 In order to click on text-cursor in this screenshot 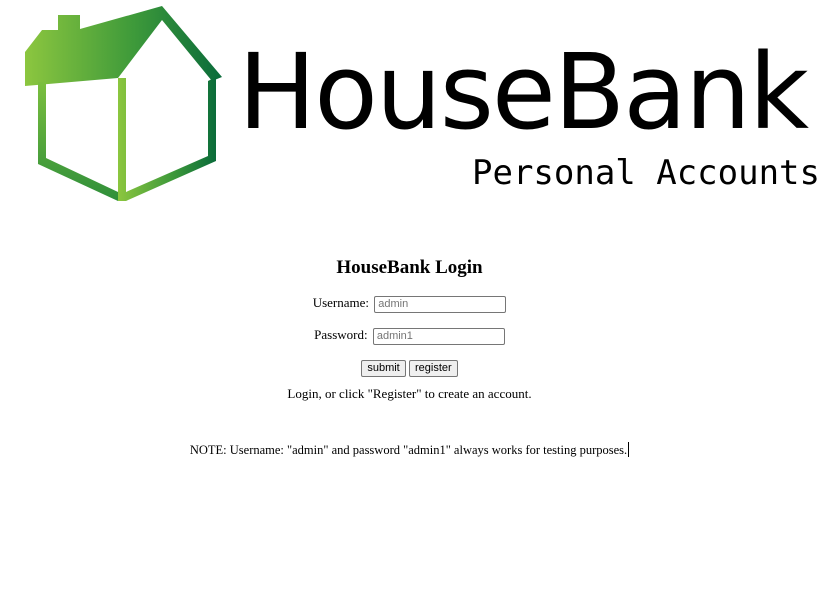, I will do `click(629, 449)`.